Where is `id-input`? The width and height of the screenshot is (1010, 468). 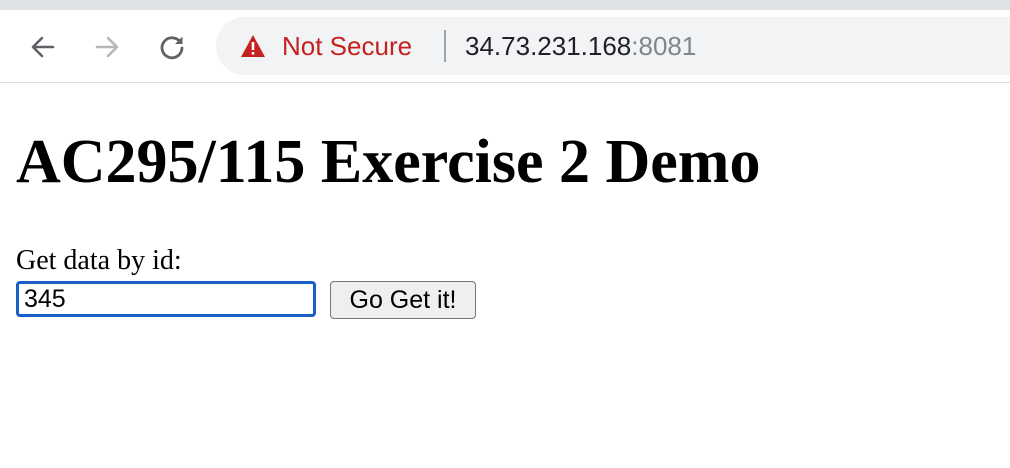 id-input is located at coordinates (166, 299).